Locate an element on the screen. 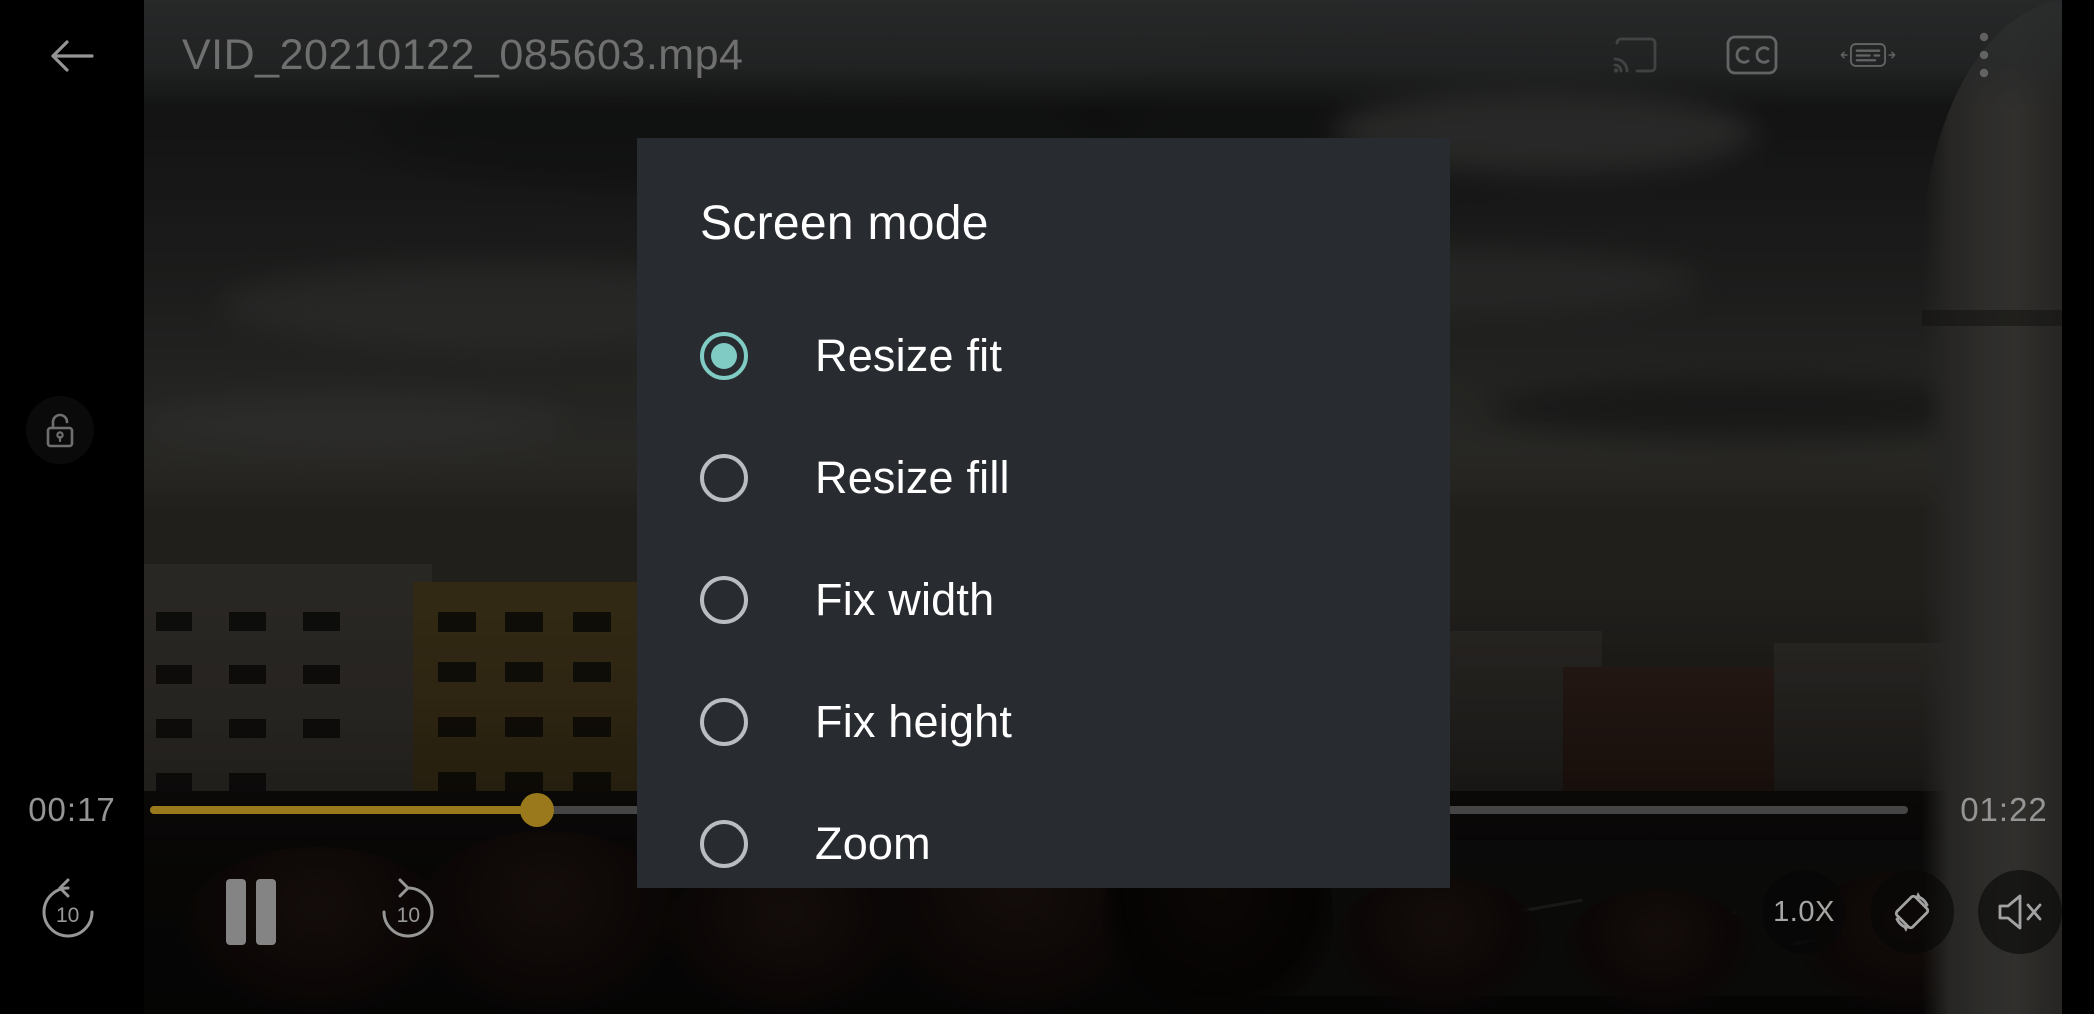 This screenshot has width=2094, height=1014. radio-zoom is located at coordinates (724, 844).